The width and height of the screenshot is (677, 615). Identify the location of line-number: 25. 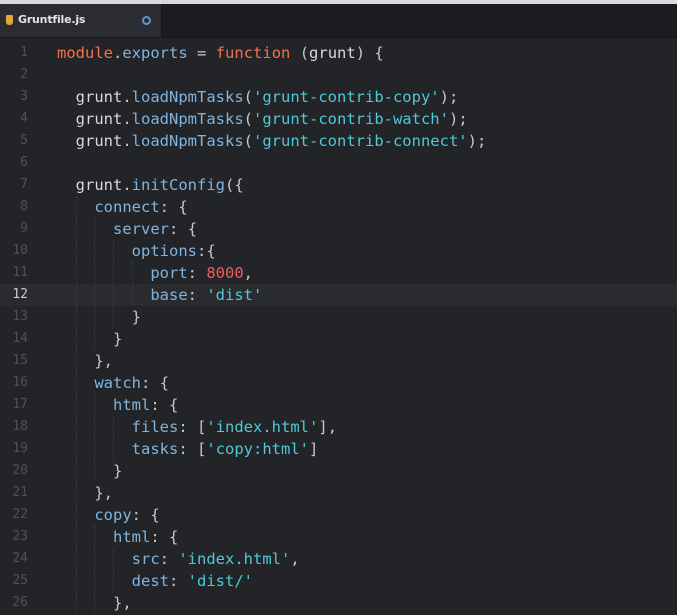
(20, 580).